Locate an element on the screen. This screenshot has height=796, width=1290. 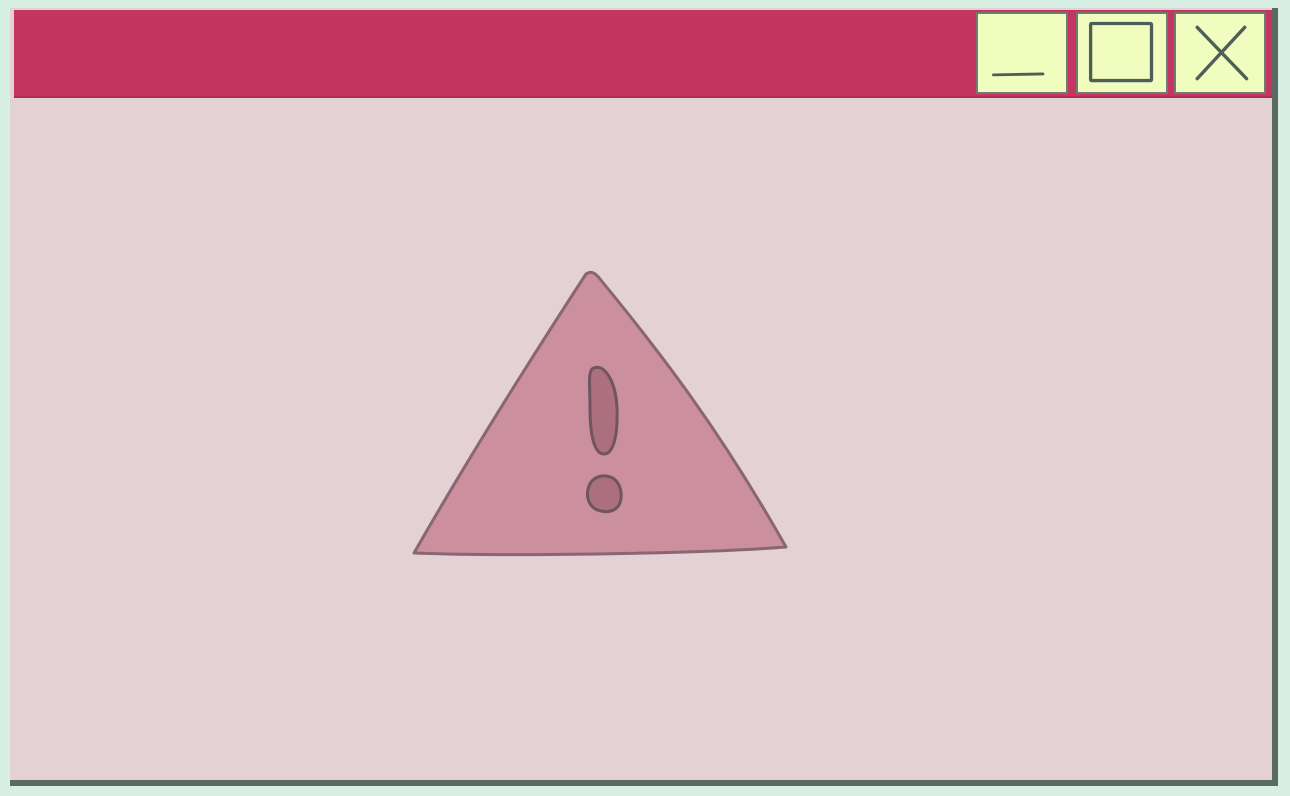
minimize-button is located at coordinates (1022, 53).